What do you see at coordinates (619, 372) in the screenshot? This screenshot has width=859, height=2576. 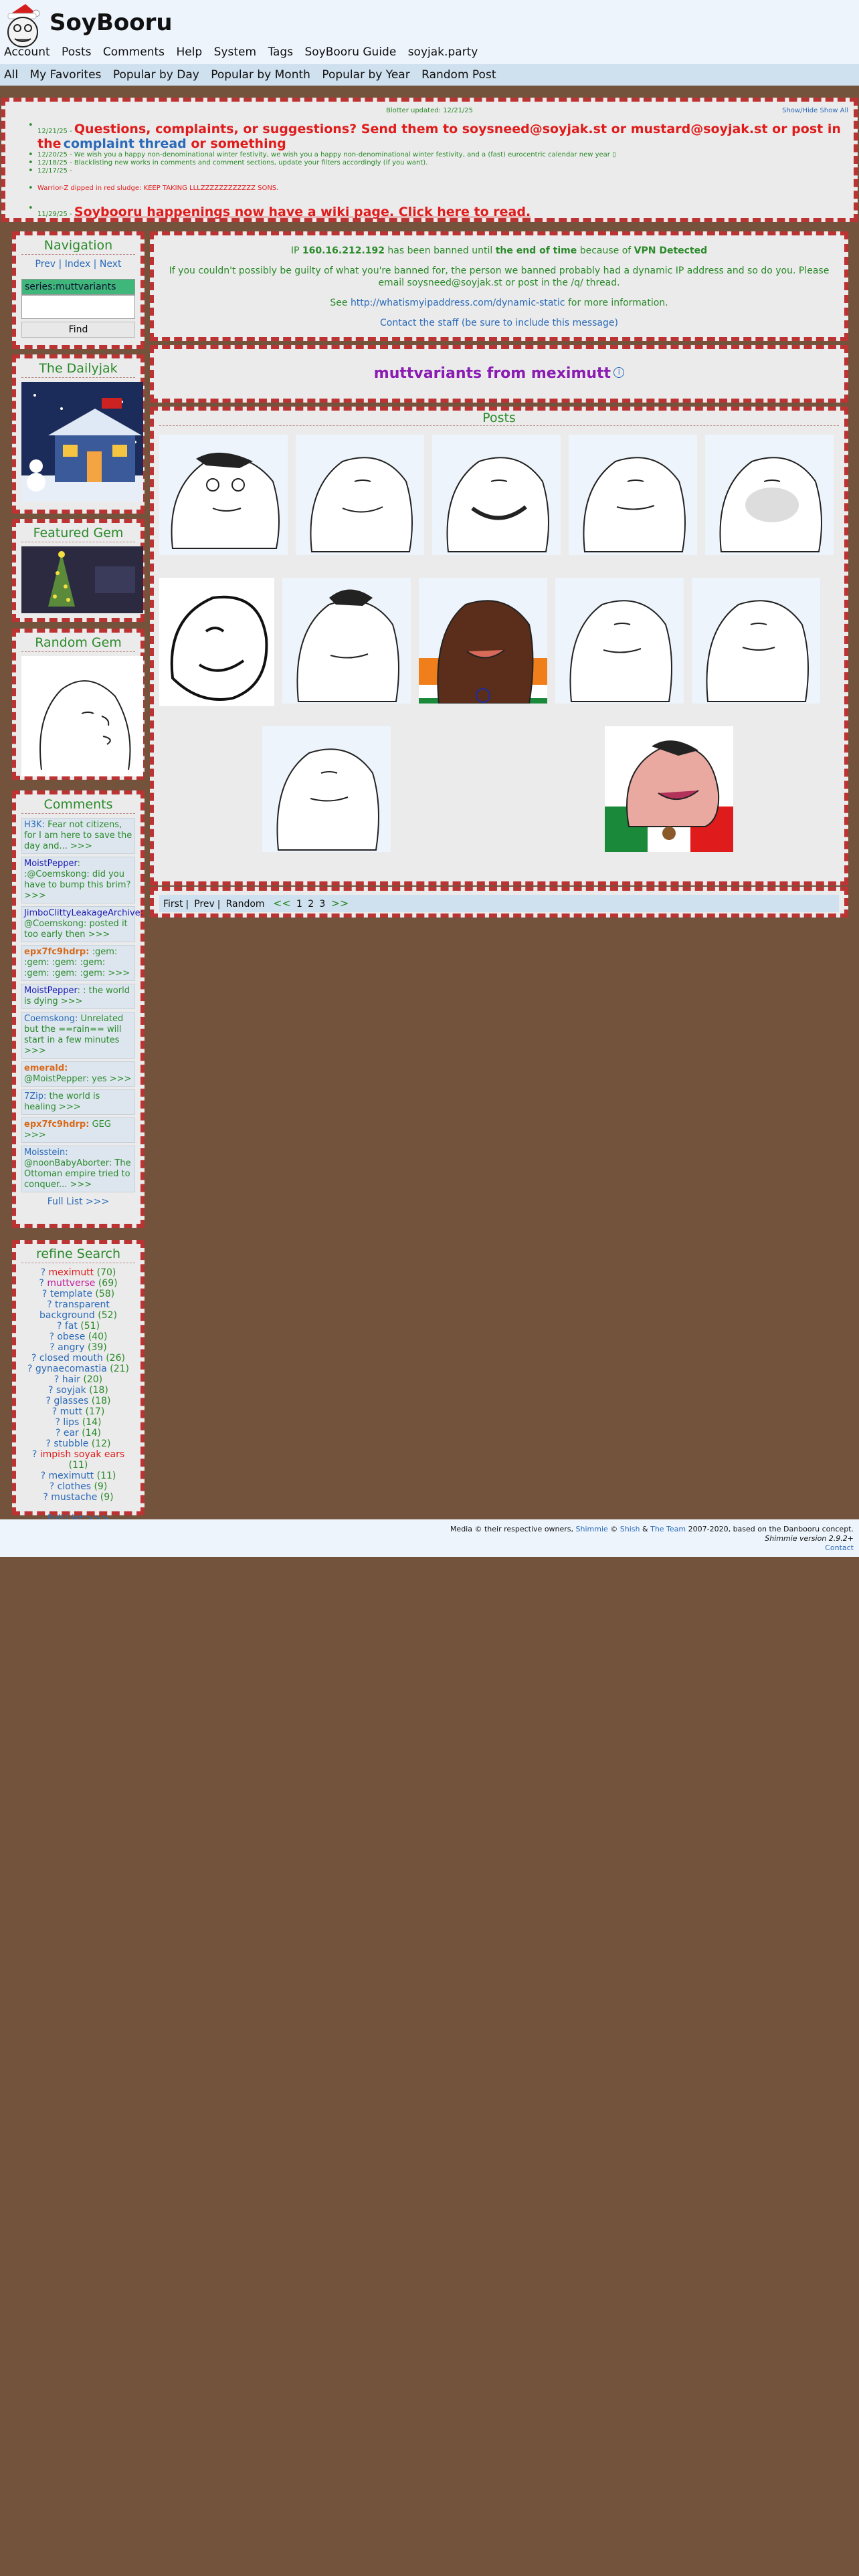 I see `info-icon: i` at bounding box center [619, 372].